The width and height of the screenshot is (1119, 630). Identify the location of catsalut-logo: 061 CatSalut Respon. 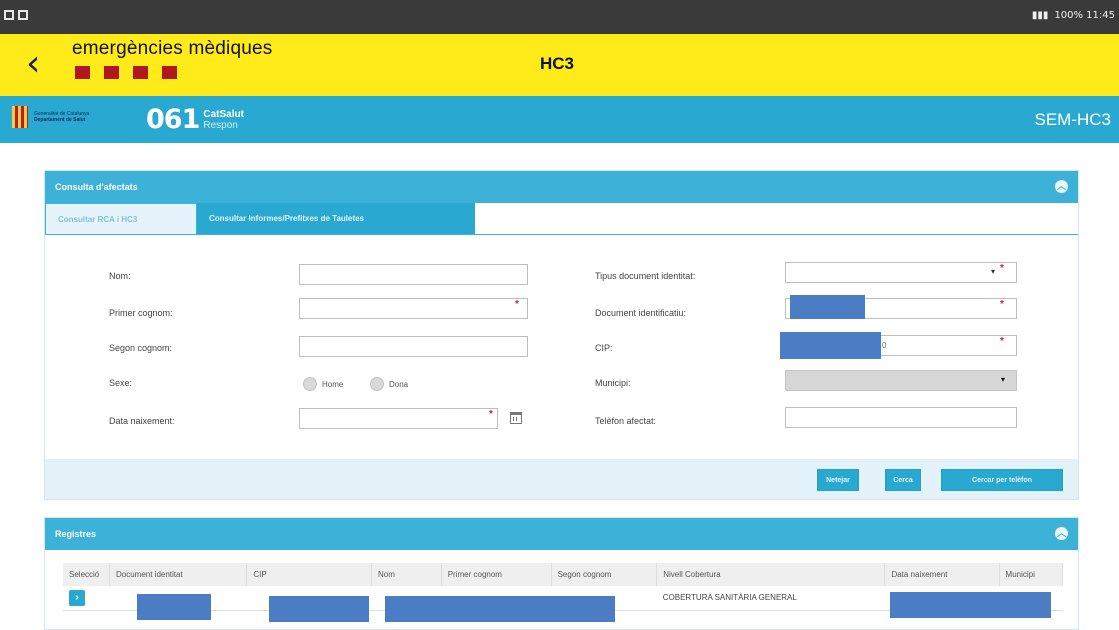
(195, 119).